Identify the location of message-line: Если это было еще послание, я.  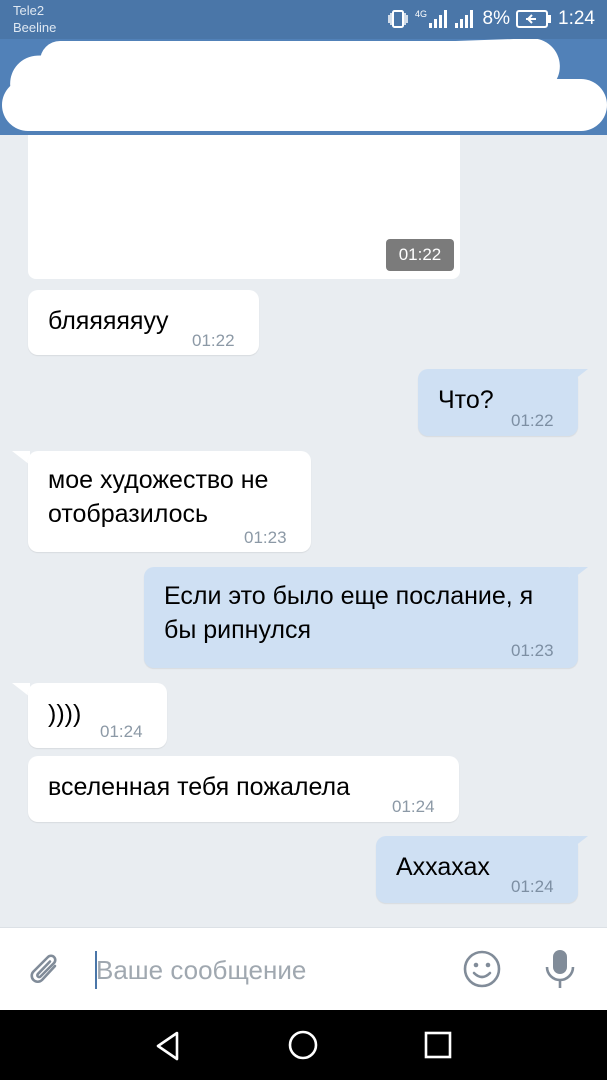
(349, 596).